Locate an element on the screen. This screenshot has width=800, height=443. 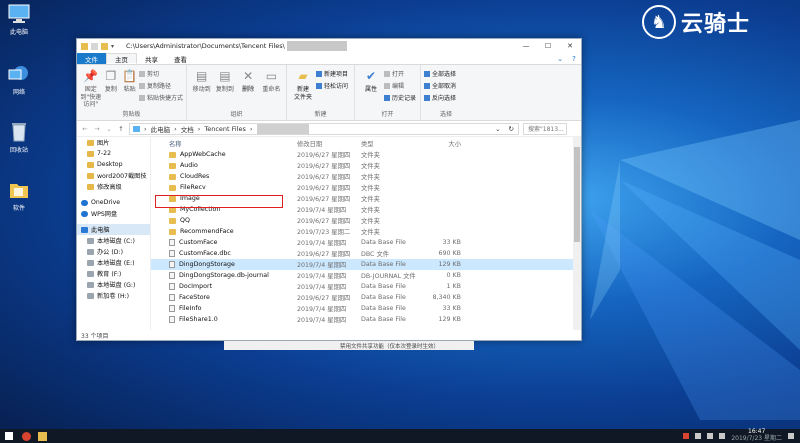
select-all-button: 全部选择 is located at coordinates (440, 73).